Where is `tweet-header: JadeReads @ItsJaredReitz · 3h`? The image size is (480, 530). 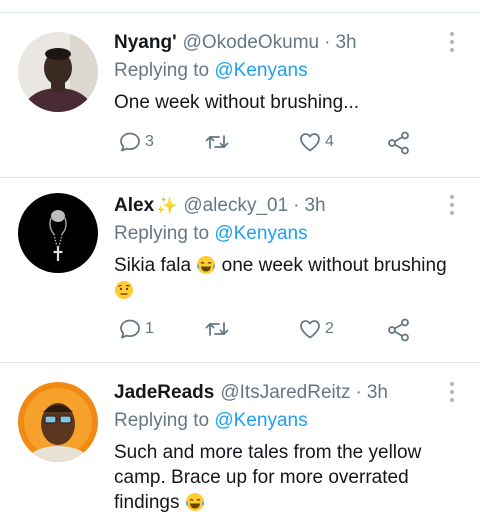
tweet-header: JadeReads @ItsJaredReitz · 3h is located at coordinates (251, 393).